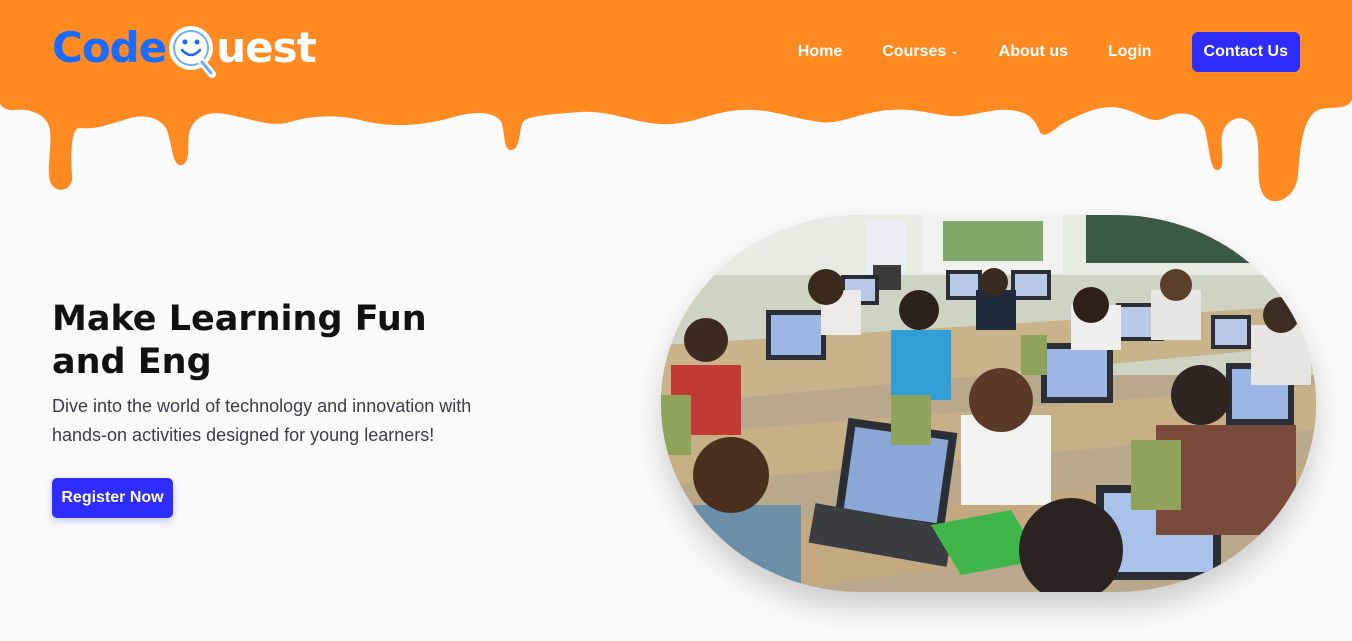  I want to click on site-logo: Code uest, so click(184, 52).